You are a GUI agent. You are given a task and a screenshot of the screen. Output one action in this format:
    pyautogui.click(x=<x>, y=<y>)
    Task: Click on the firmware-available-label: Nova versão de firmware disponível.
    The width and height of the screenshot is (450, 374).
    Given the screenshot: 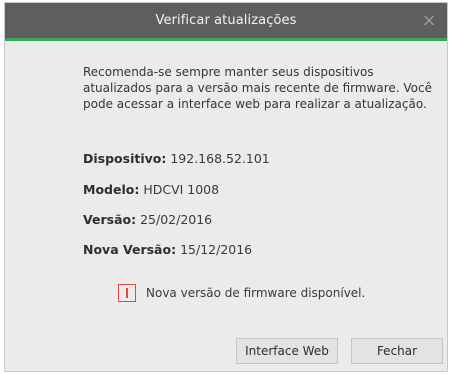 What is the action you would take?
    pyautogui.click(x=256, y=293)
    